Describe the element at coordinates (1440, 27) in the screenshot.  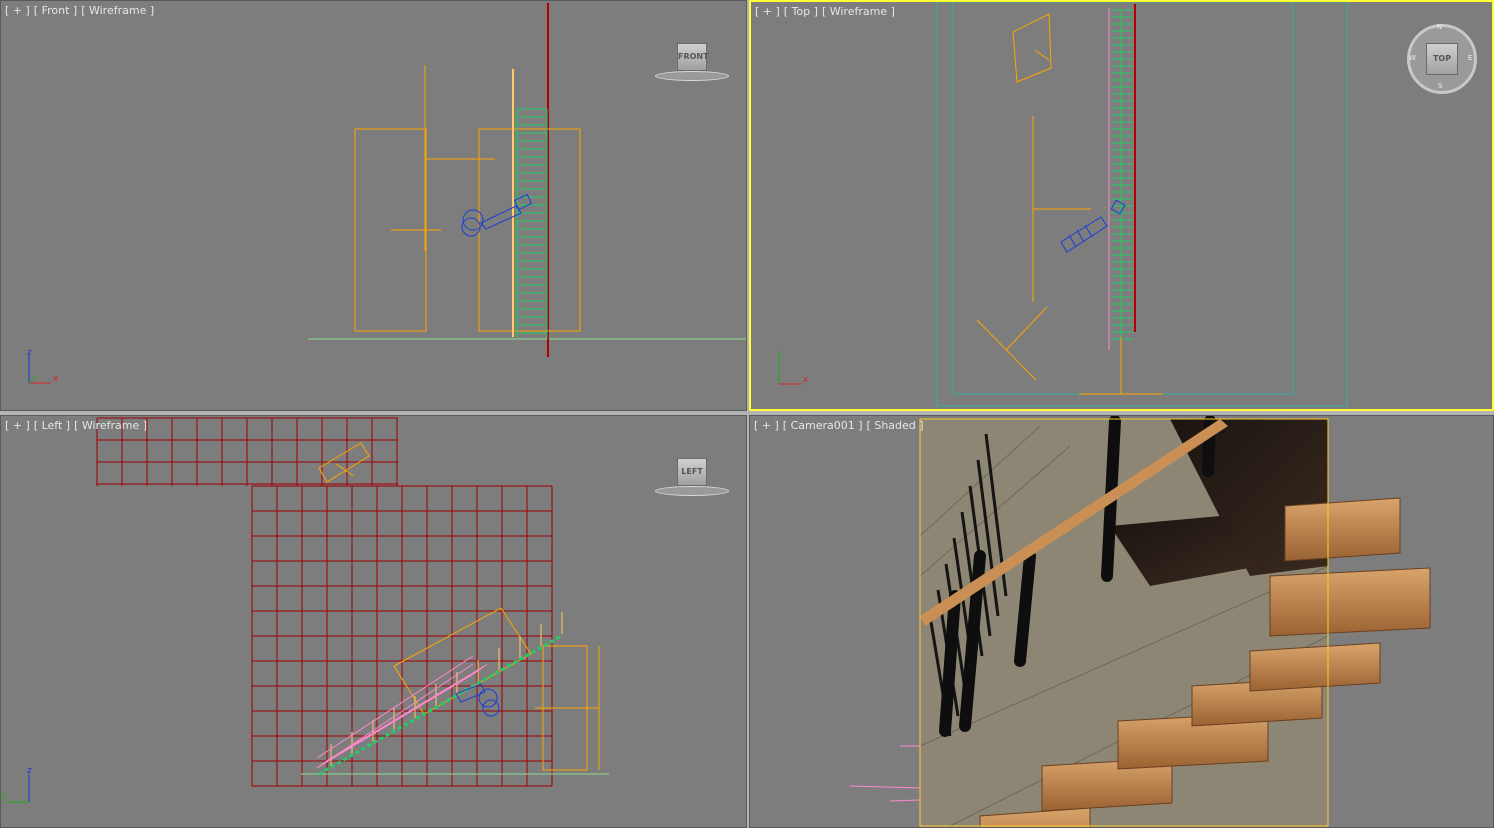
I see `compass-n: N` at that location.